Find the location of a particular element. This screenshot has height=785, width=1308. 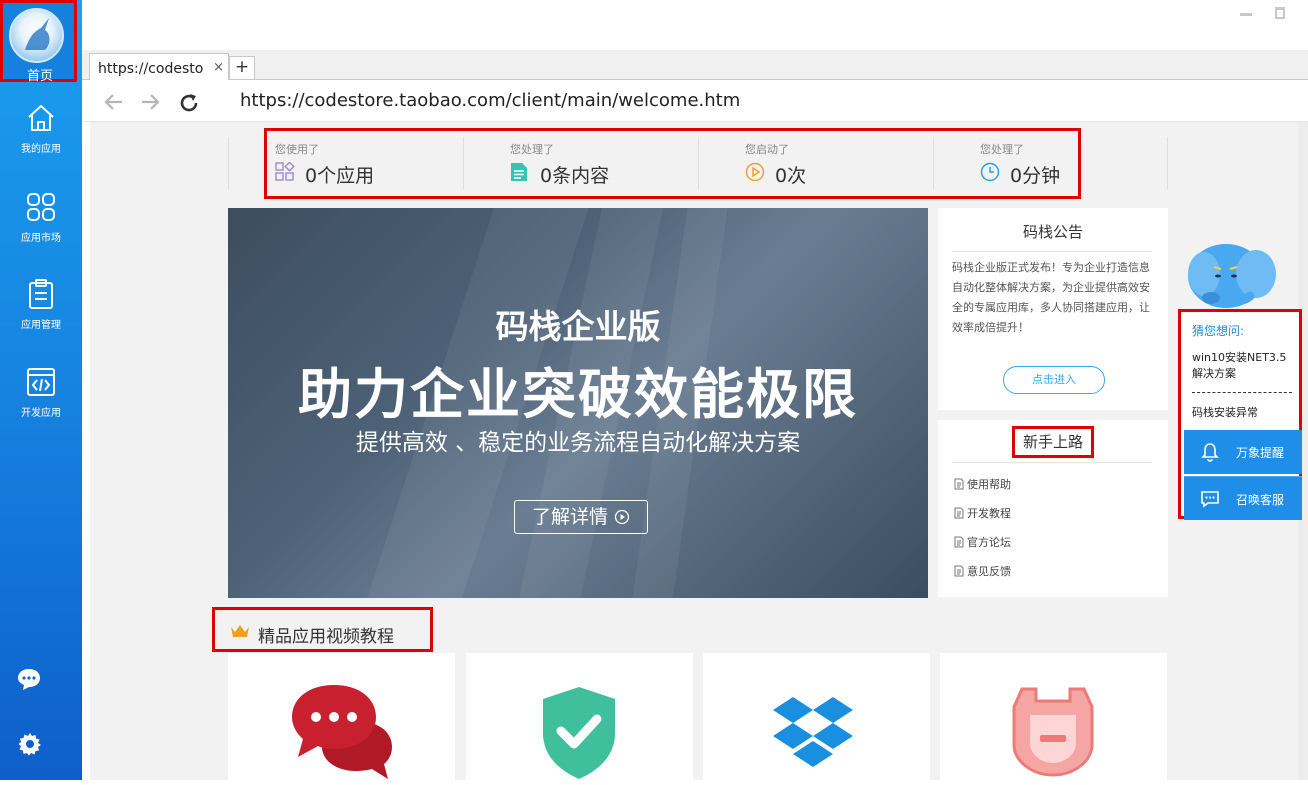

guide-item: 使用帮助 is located at coordinates (982, 484).